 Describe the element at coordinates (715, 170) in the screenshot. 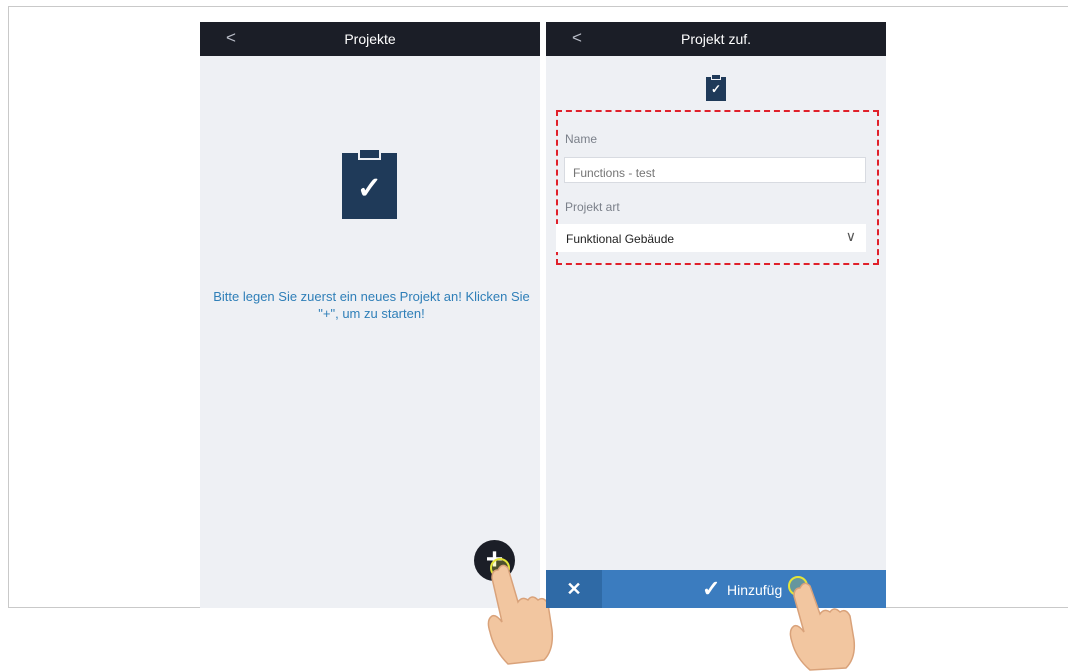

I see `name-input` at that location.